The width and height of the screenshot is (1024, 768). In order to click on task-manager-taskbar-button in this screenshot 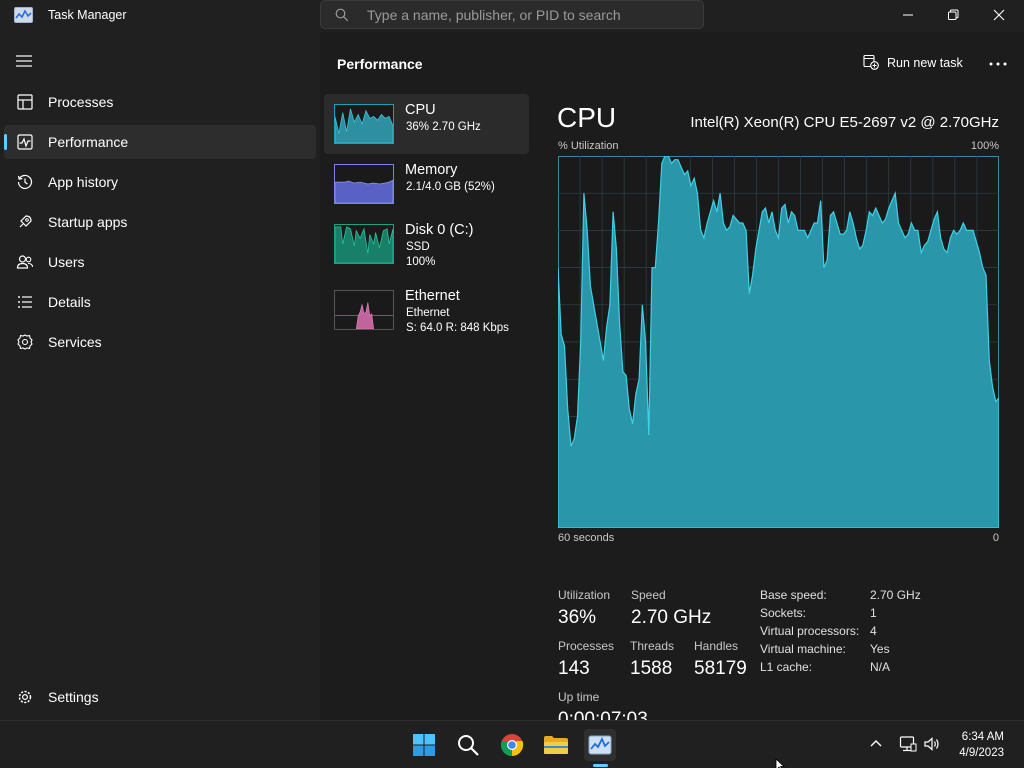, I will do `click(600, 745)`.